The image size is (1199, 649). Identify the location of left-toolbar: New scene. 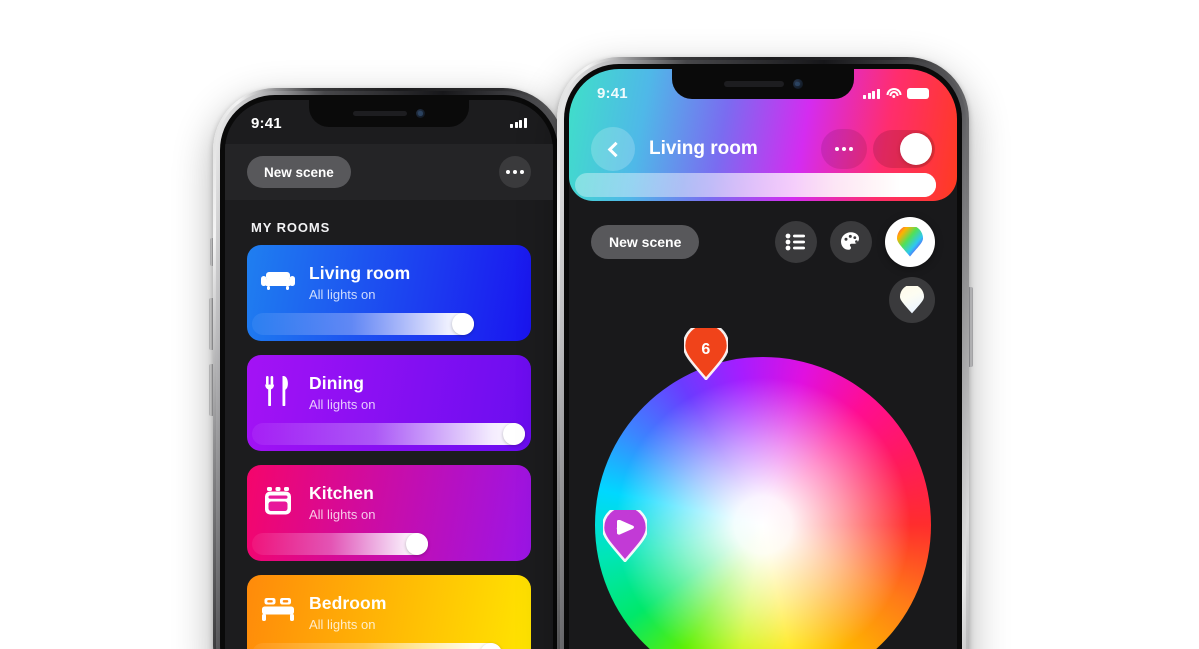
(389, 172).